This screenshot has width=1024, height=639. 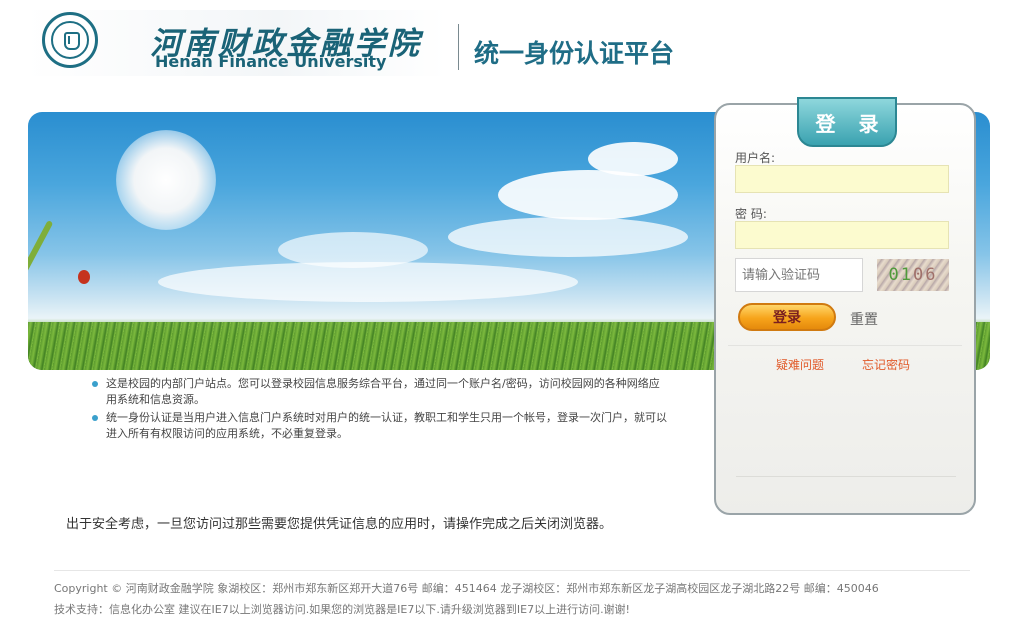 What do you see at coordinates (851, 123) in the screenshot?
I see `login-tab-label: 登 录` at bounding box center [851, 123].